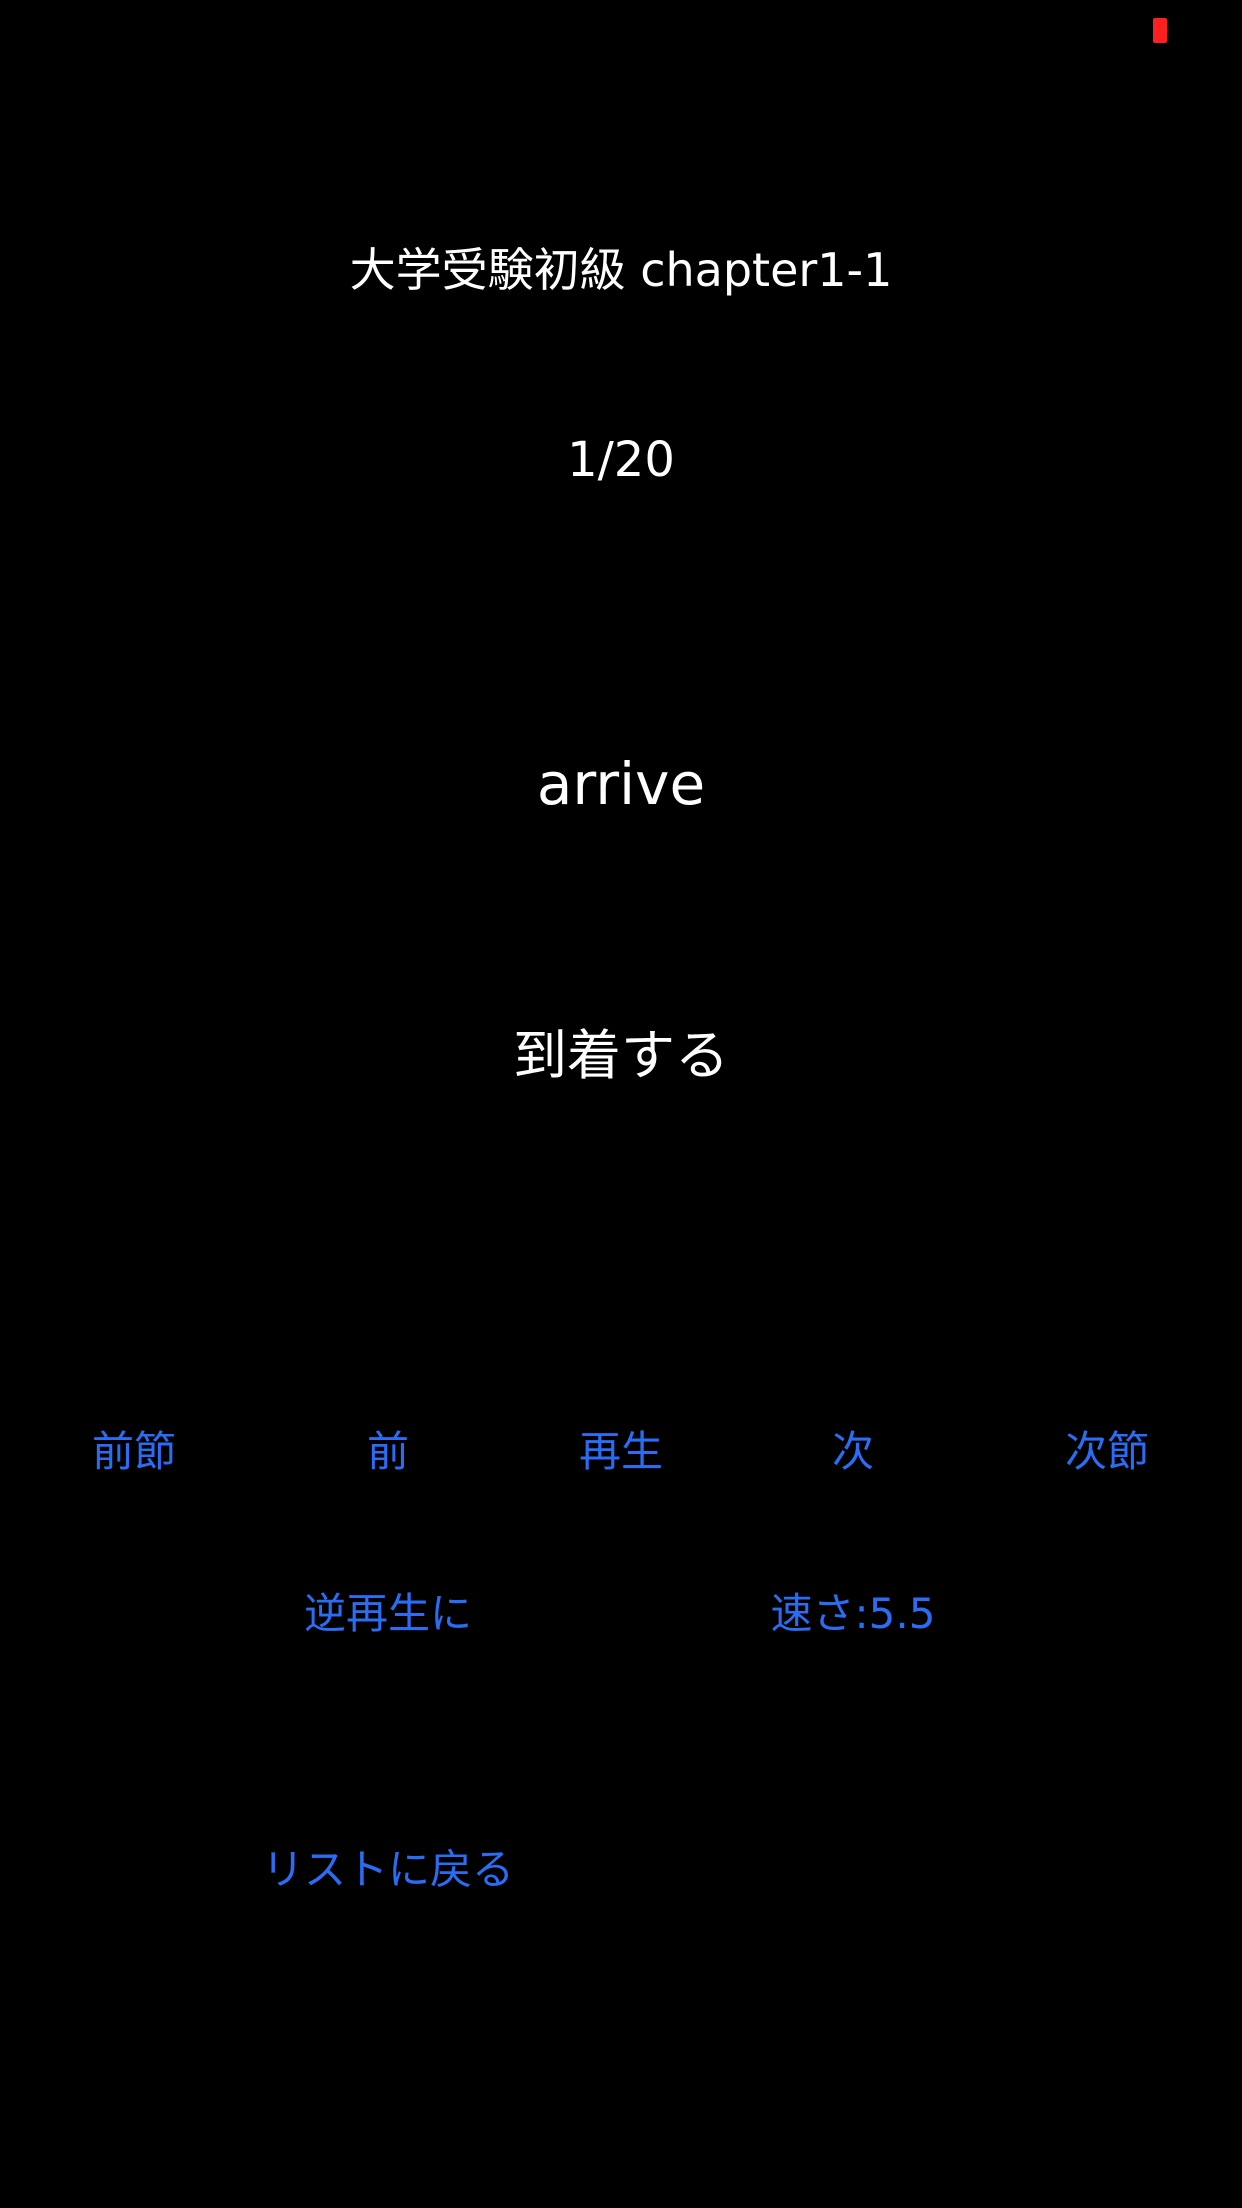 The height and width of the screenshot is (2208, 1242). Describe the element at coordinates (621, 784) in the screenshot. I see `vocab-word: arrive` at that location.